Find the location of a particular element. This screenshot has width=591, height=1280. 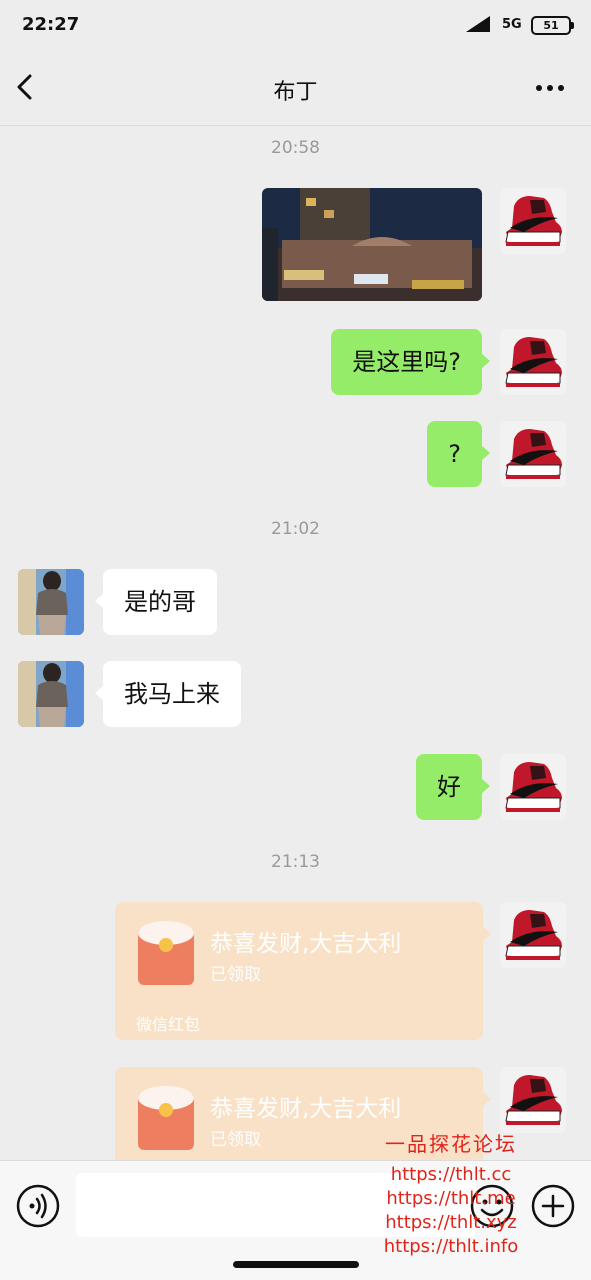

red-packet-message: 恭喜发财,大吉大利 已领取 微信红包 is located at coordinates (303, 971).